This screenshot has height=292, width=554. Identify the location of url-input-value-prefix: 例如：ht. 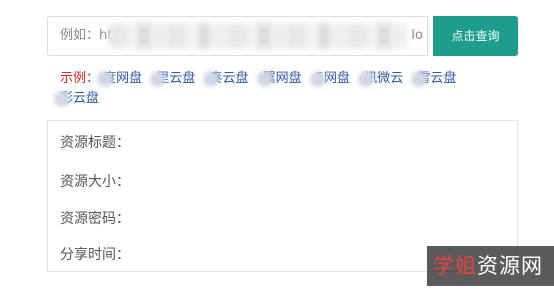
(86, 35).